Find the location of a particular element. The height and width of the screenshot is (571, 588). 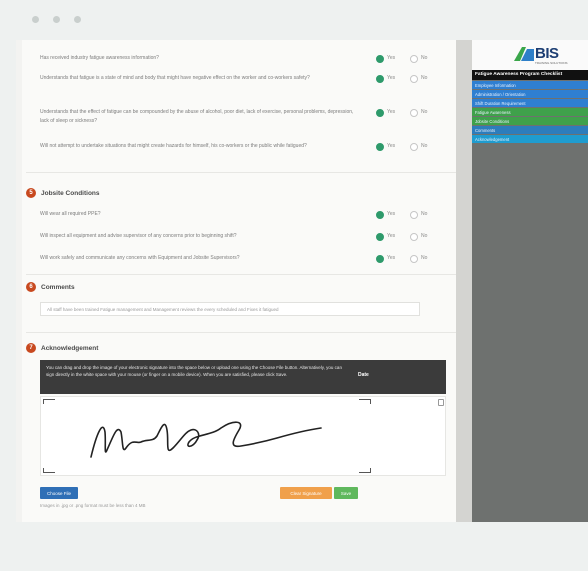

section-comments: 6 Comments is located at coordinates (50, 287).